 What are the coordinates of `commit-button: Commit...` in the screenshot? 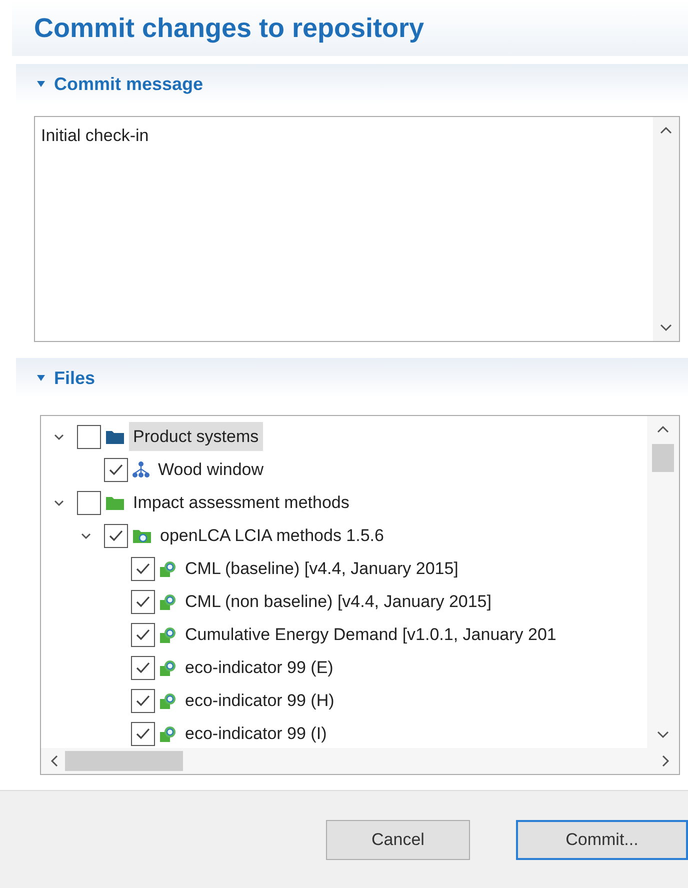 It's located at (602, 840).